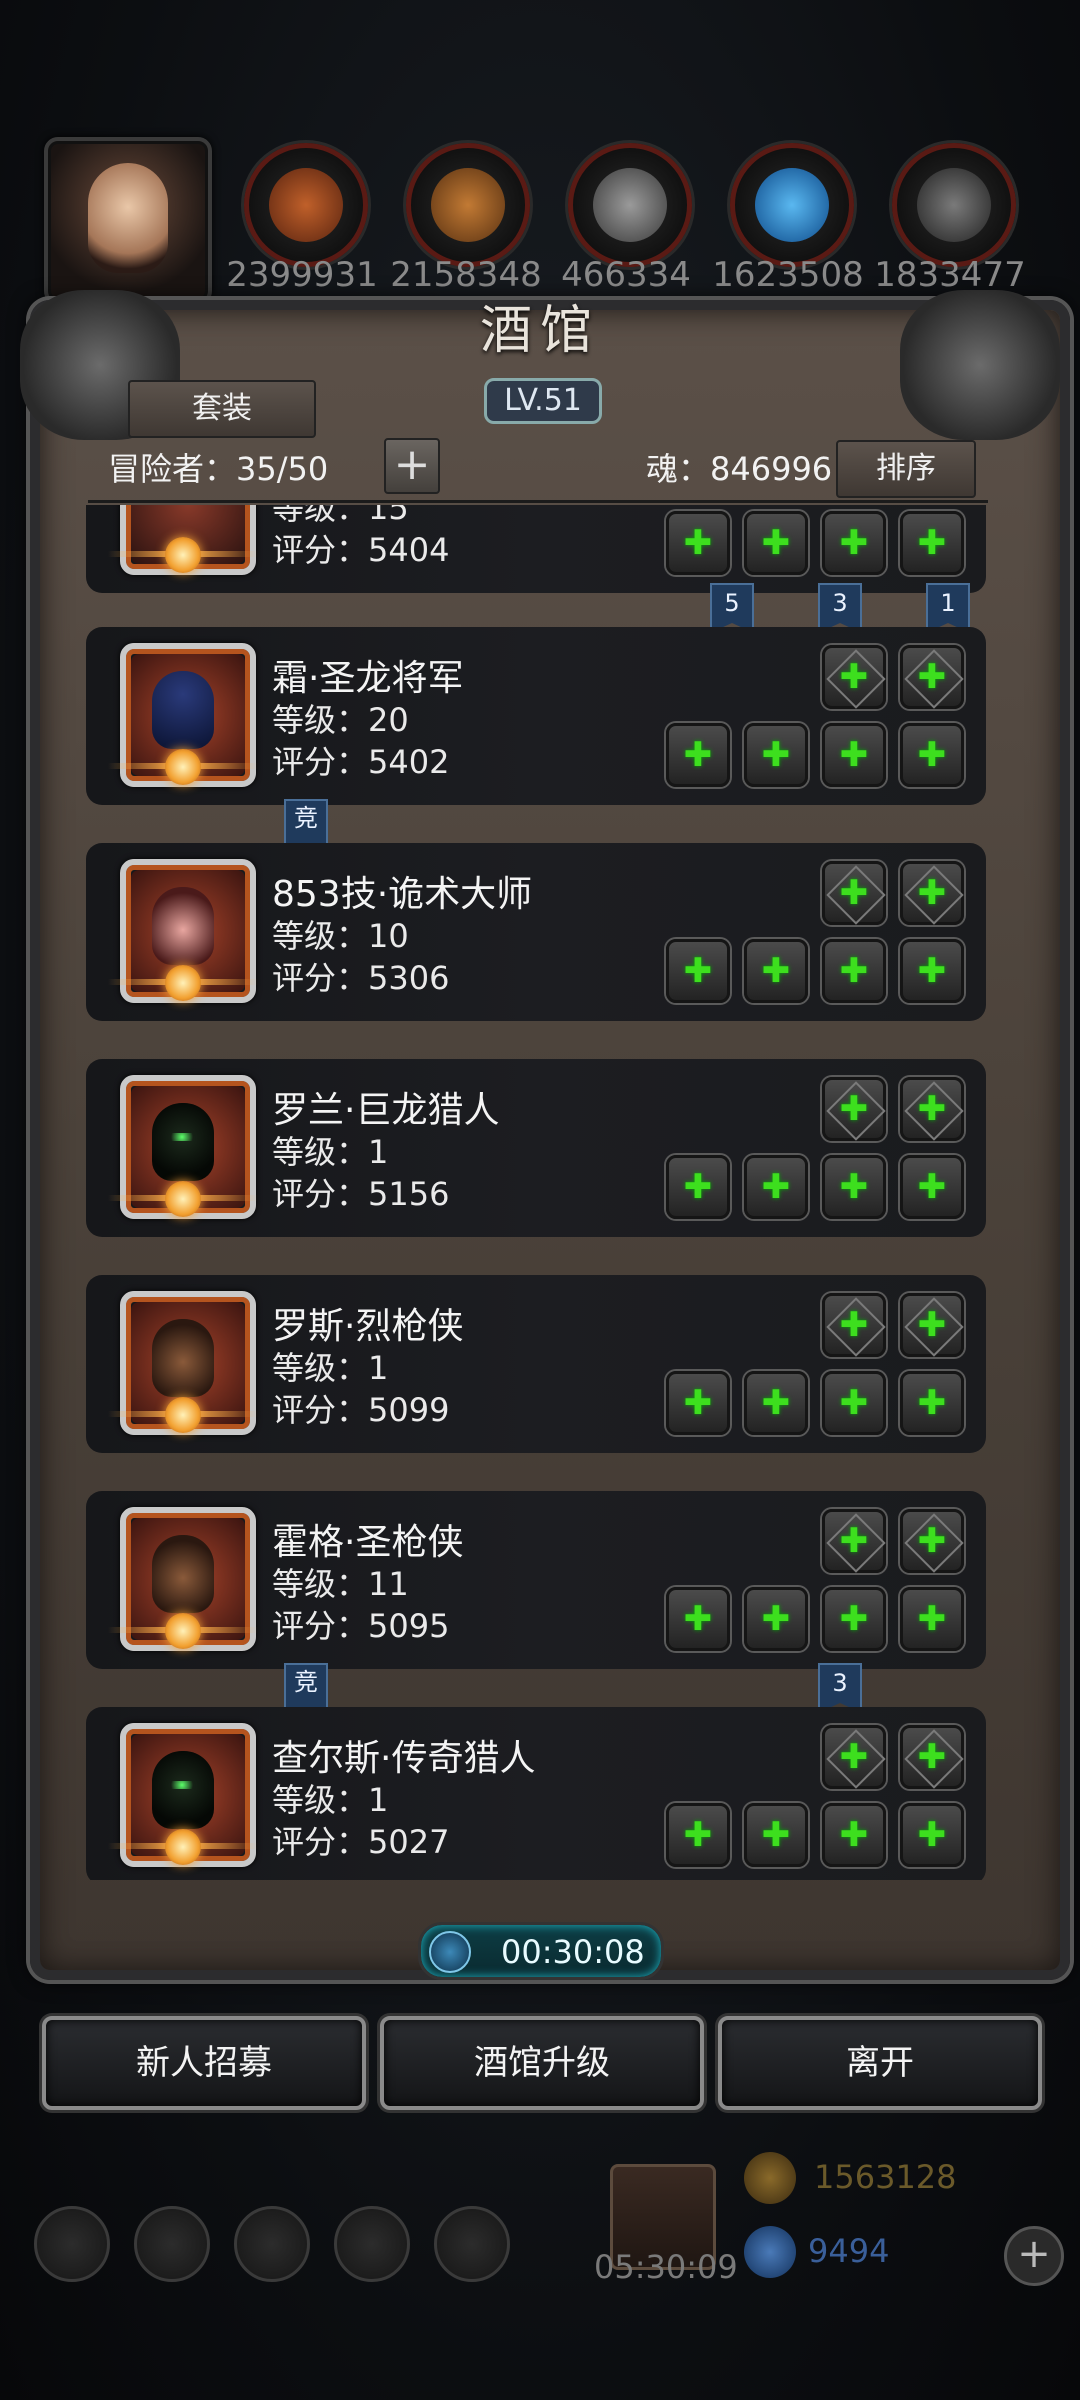  I want to click on resource-value-crystal: 1623508, so click(788, 275).